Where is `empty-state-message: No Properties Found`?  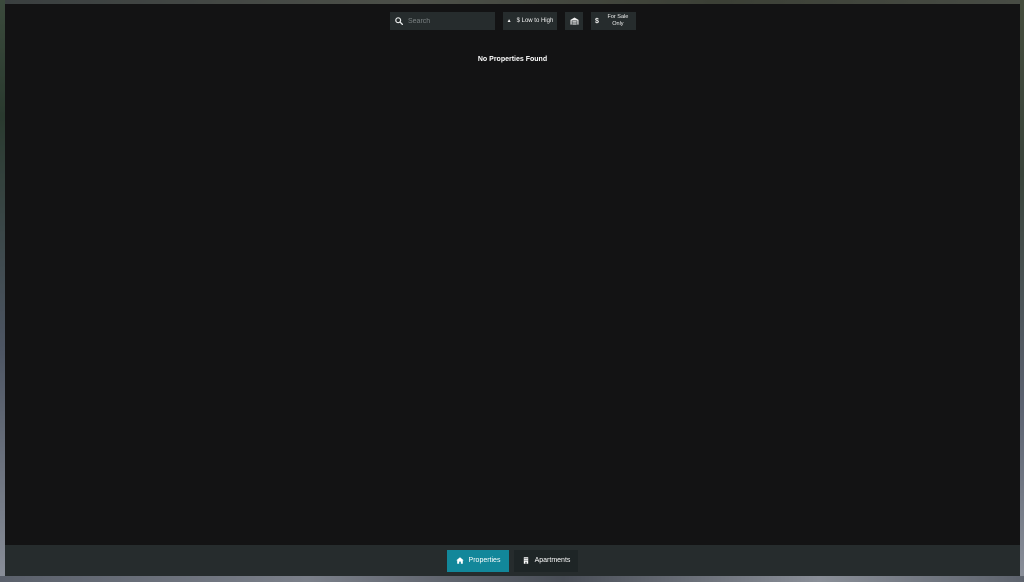 empty-state-message: No Properties Found is located at coordinates (512, 59).